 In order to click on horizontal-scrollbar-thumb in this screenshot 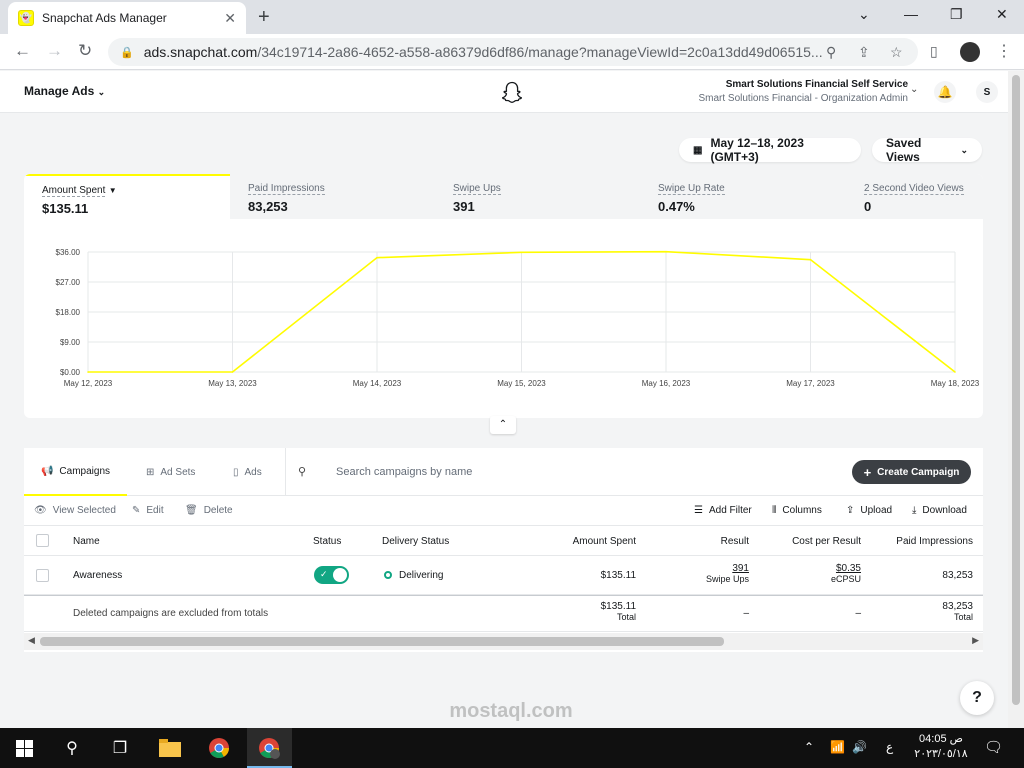, I will do `click(382, 641)`.